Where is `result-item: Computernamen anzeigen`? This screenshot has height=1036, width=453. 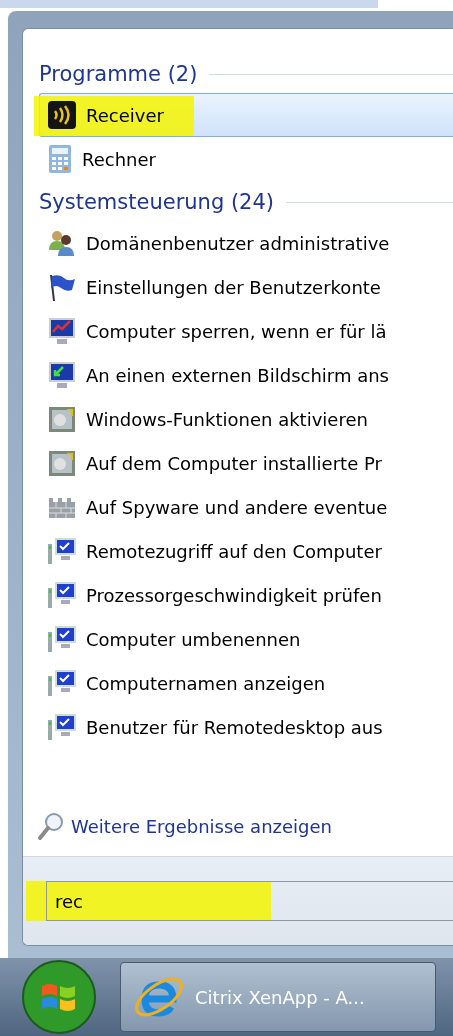 result-item: Computernamen anzeigen is located at coordinates (246, 683).